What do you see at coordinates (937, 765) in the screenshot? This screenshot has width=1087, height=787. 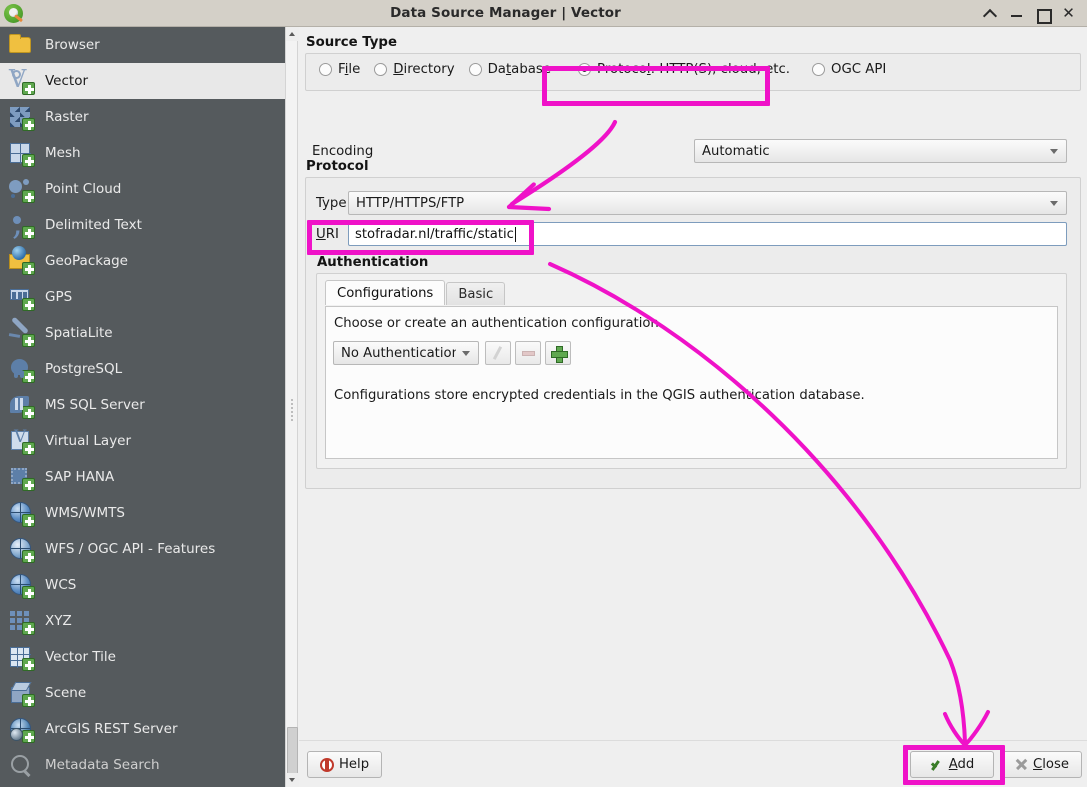 I see `check-icon` at bounding box center [937, 765].